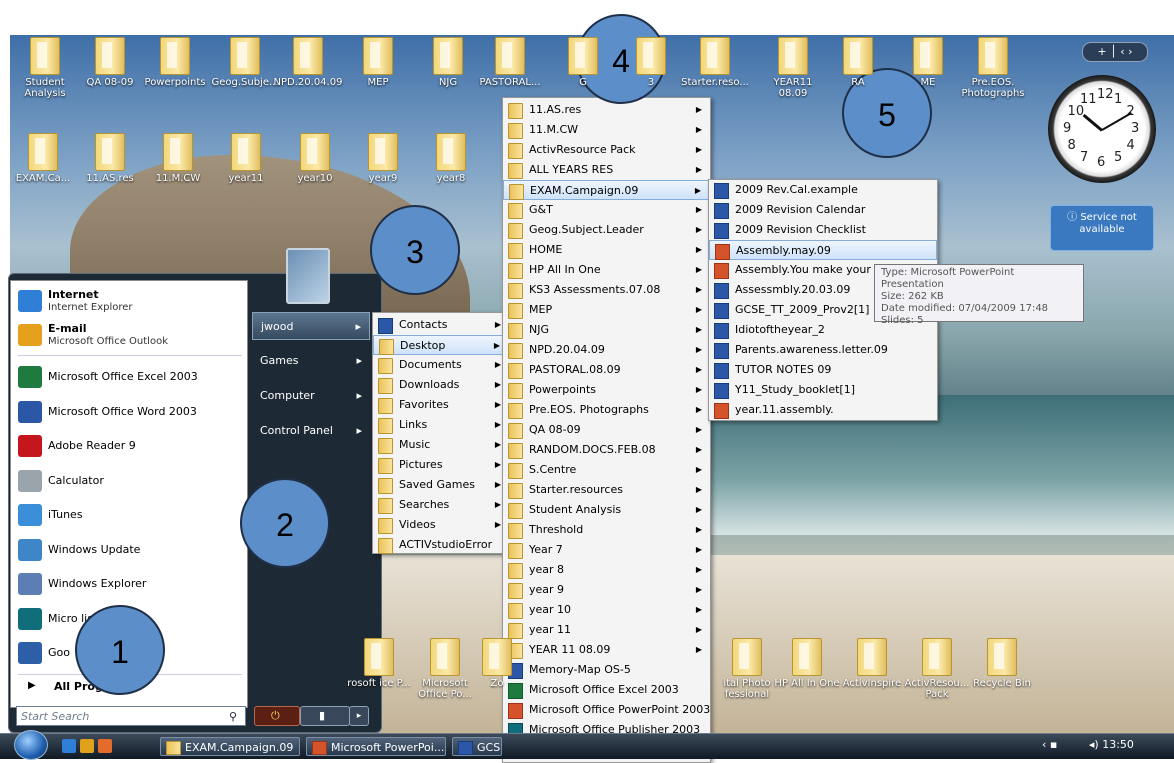  I want to click on desktop-item: Starter.resources ▶, so click(606, 490).